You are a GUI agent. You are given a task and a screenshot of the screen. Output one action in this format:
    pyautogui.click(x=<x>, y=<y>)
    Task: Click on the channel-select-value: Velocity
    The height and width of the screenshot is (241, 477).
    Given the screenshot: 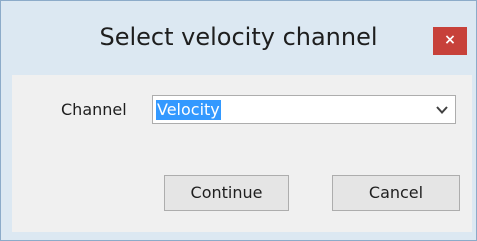 What is the action you would take?
    pyautogui.click(x=188, y=110)
    